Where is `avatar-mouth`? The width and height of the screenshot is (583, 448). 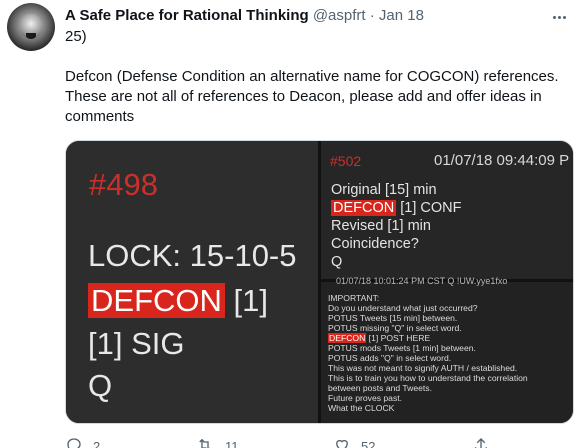
avatar-mouth is located at coordinates (31, 36).